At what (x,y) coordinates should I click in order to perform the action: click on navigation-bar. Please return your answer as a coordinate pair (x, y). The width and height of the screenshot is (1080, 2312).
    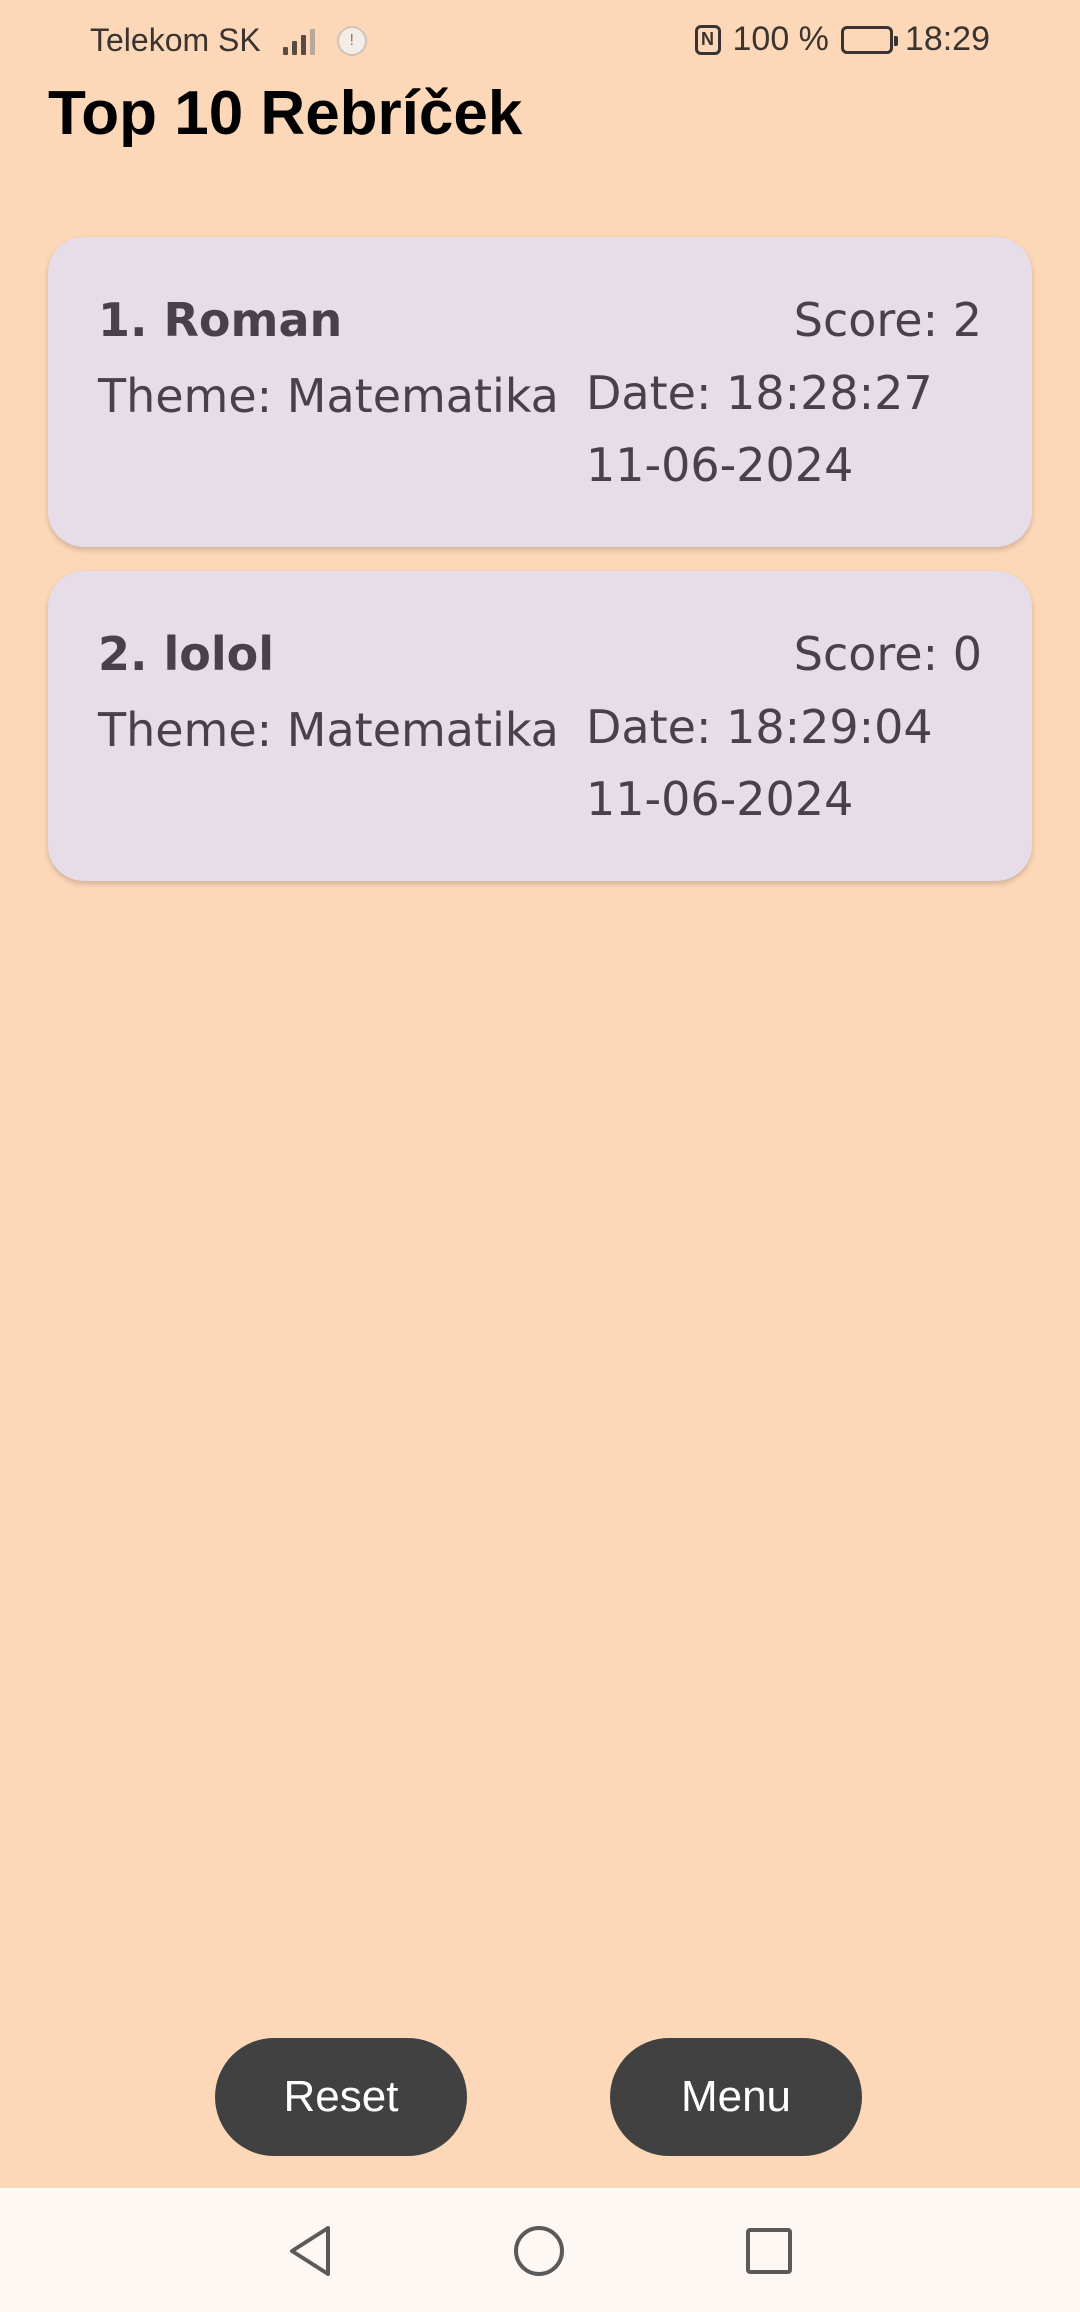
    Looking at the image, I should click on (540, 2250).